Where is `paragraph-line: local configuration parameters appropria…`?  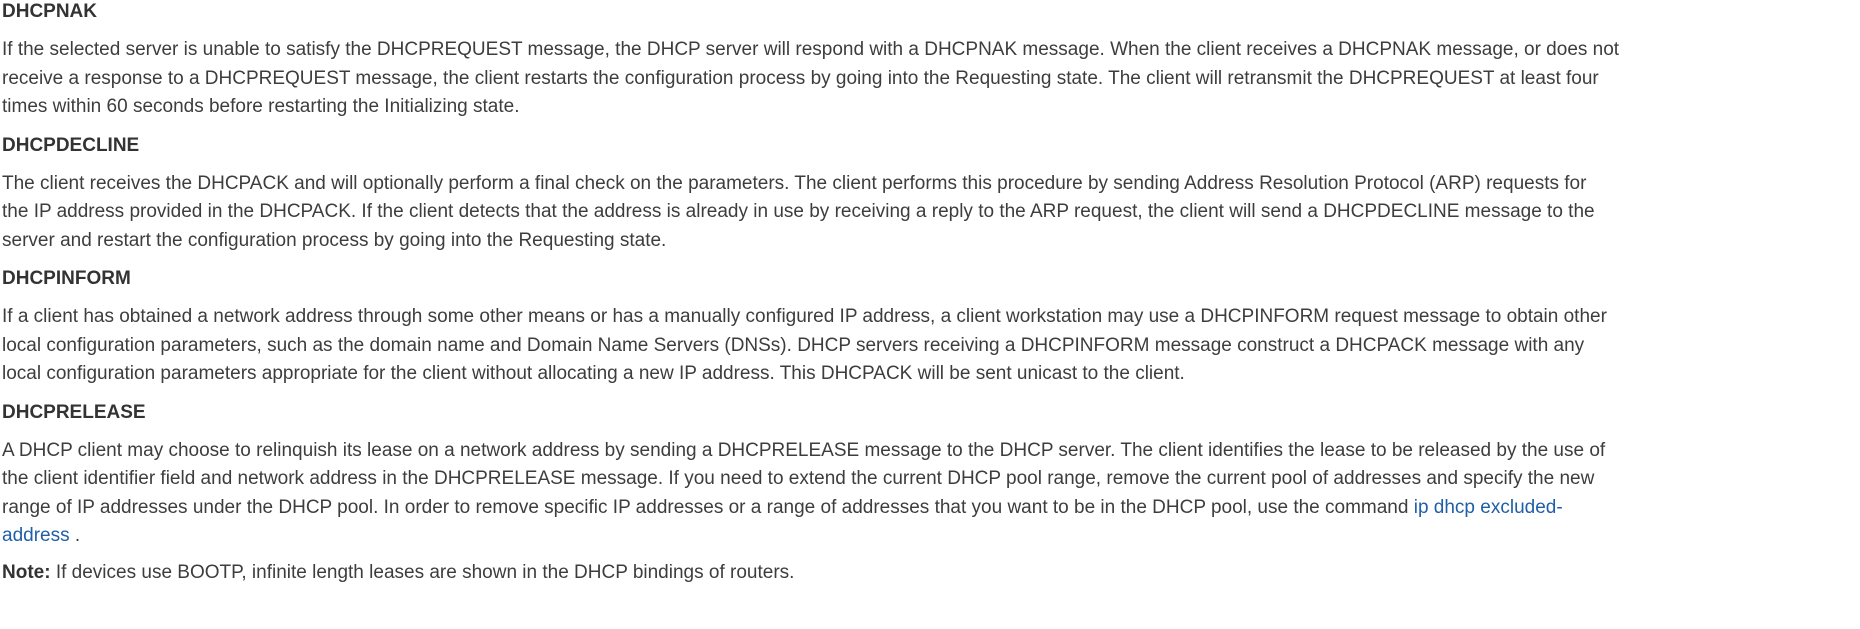
paragraph-line: local configuration parameters appropria… is located at coordinates (593, 373).